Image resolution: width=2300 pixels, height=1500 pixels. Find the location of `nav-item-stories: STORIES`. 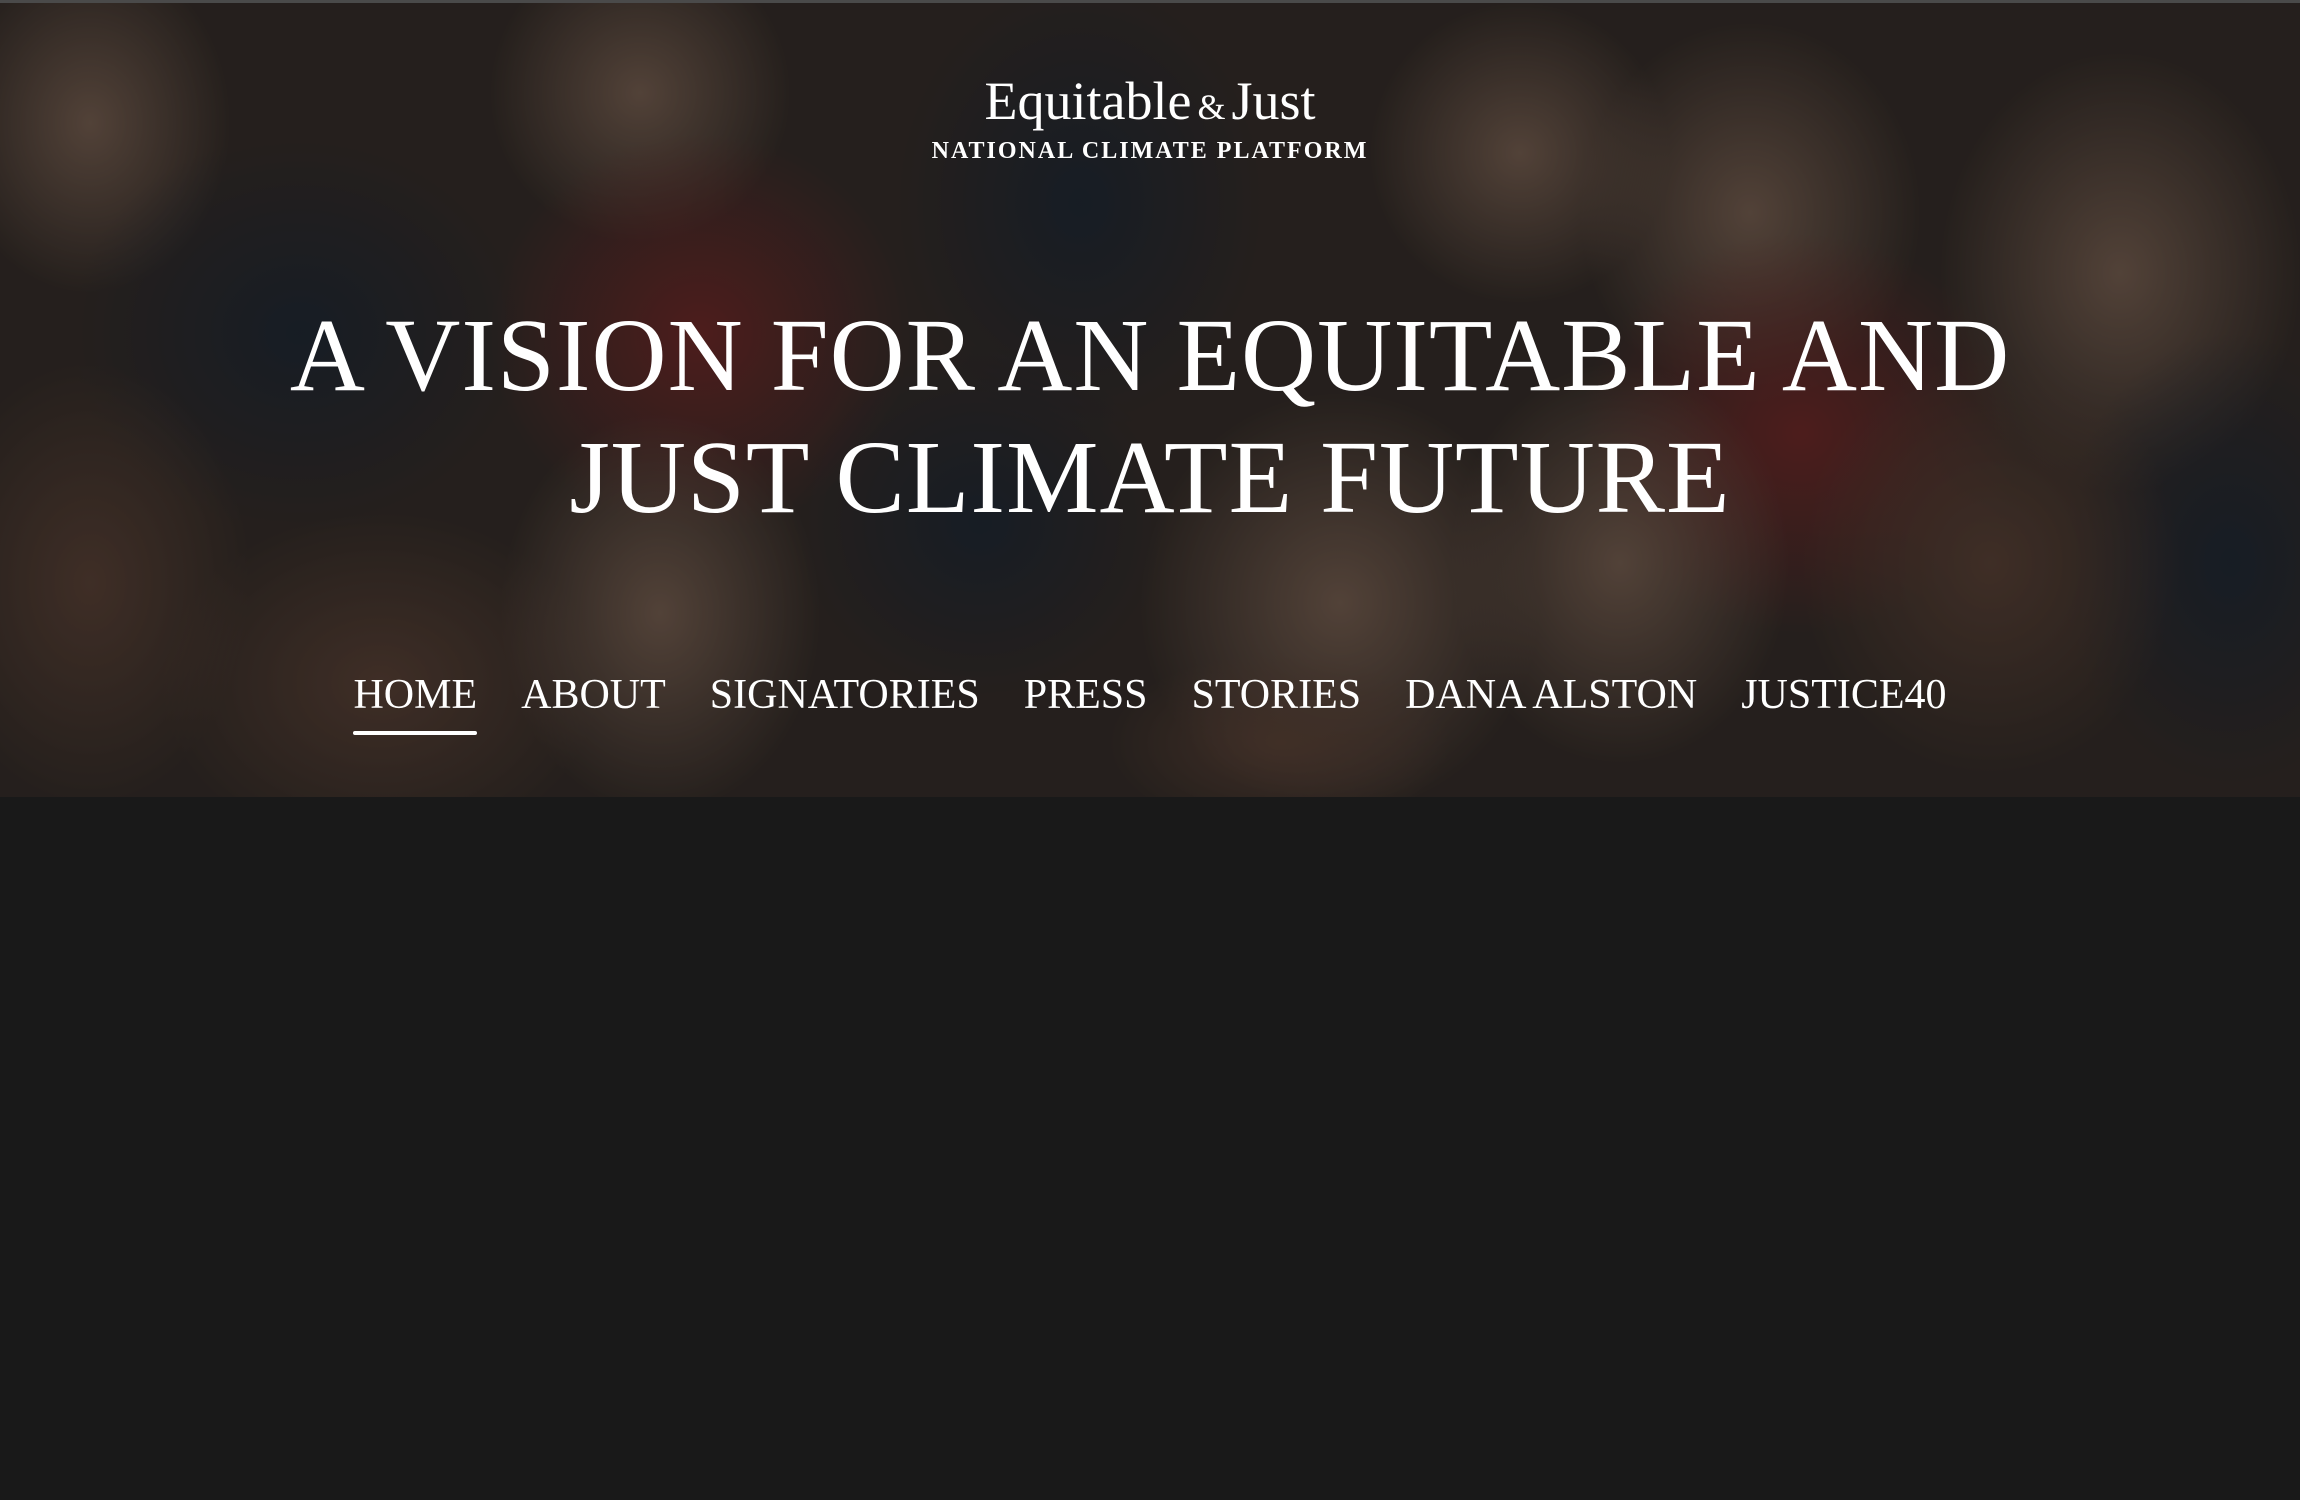

nav-item-stories: STORIES is located at coordinates (1276, 695).